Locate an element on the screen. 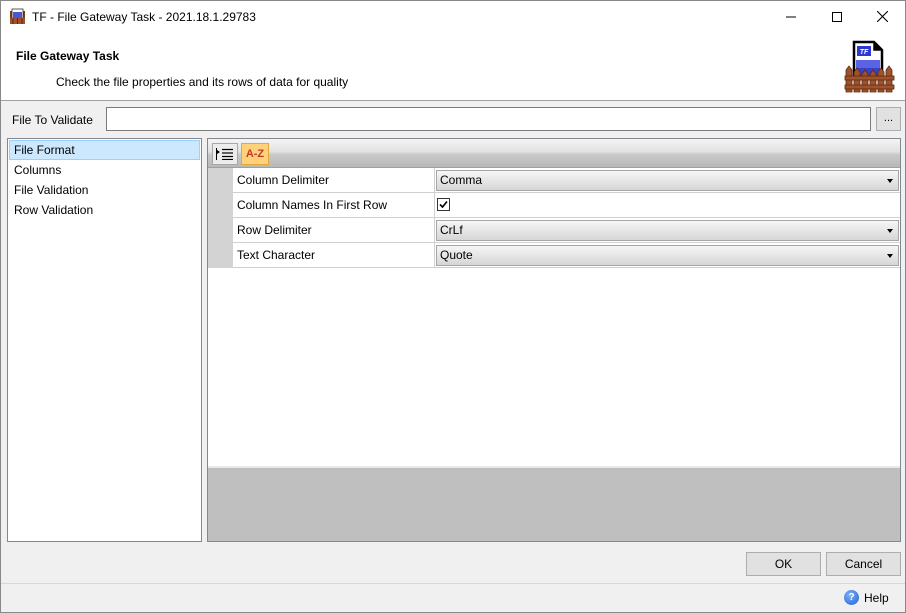 The height and width of the screenshot is (613, 906). property-name-row-delimiter: Row Delimiter is located at coordinates (334, 230).